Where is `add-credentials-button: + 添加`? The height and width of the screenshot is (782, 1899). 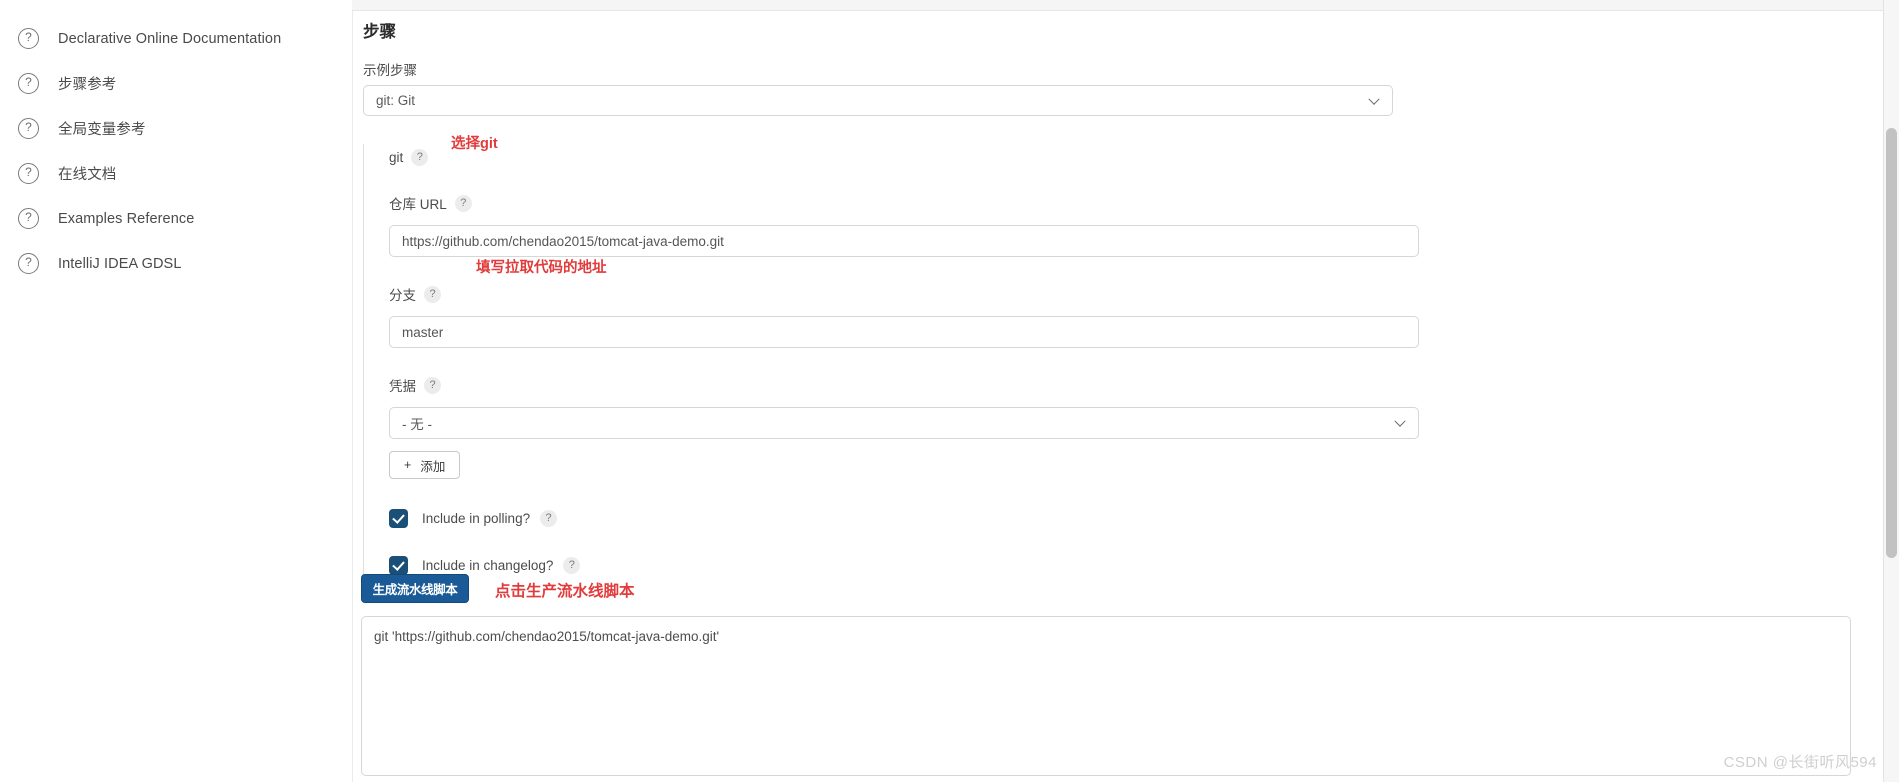
add-credentials-button: + 添加 is located at coordinates (425, 465).